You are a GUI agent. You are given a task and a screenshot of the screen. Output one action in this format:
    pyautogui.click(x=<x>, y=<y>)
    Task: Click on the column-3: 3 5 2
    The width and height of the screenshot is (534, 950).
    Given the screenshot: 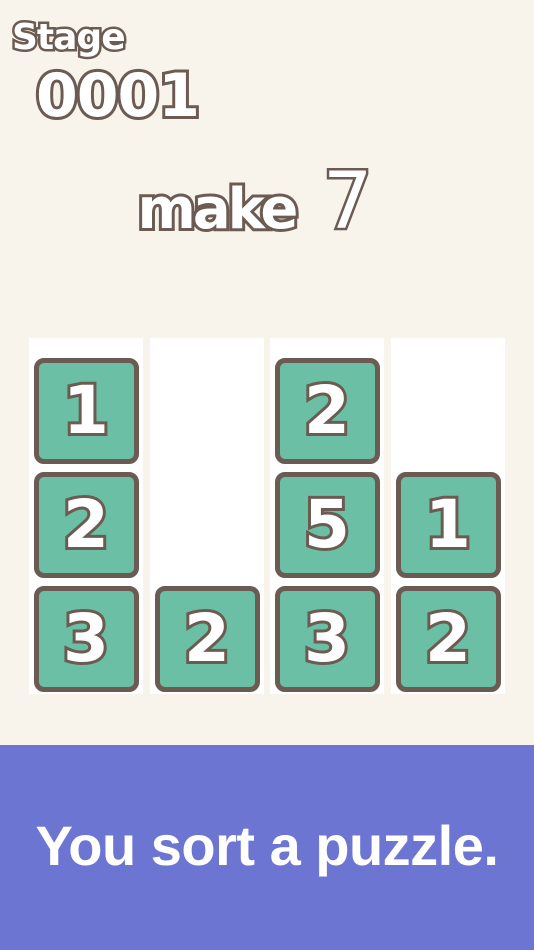 What is the action you would take?
    pyautogui.click(x=327, y=516)
    